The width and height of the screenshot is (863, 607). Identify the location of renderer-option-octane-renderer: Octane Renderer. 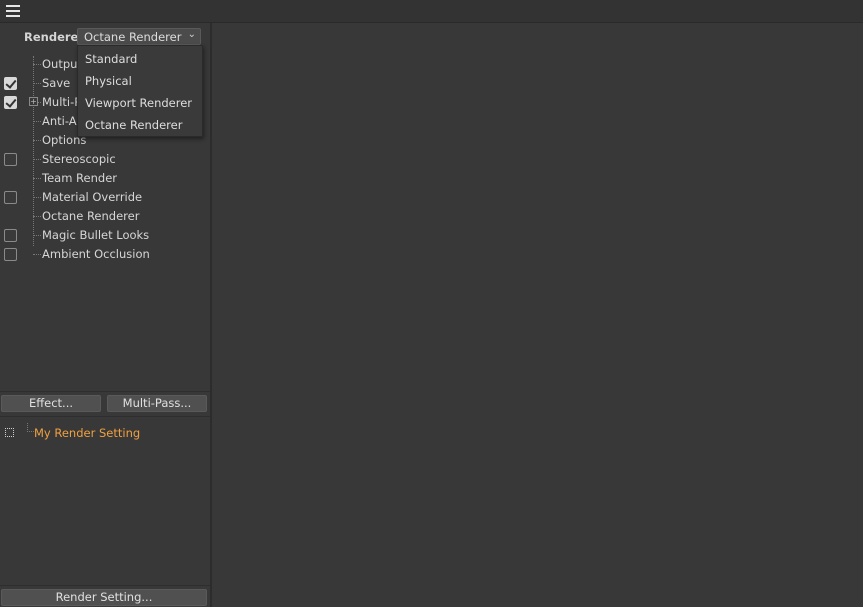
(140, 125).